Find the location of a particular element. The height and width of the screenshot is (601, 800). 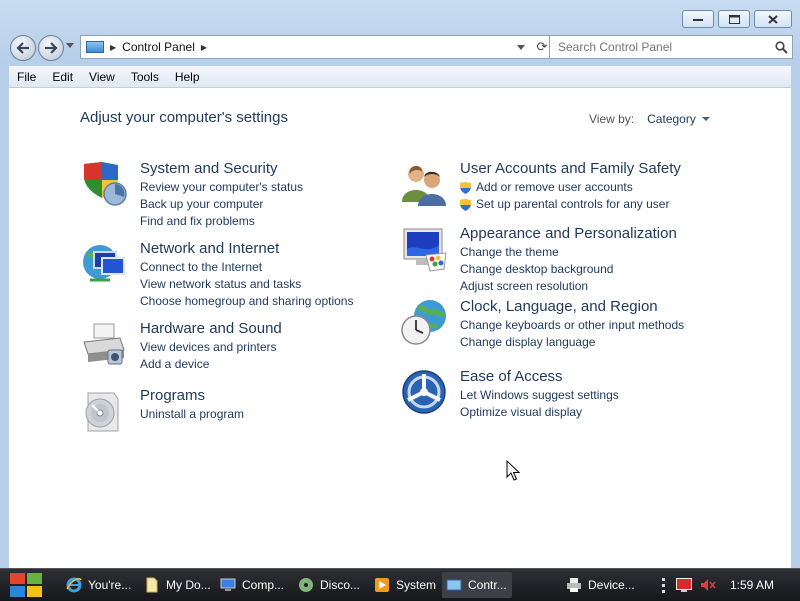

system-tray: 1:59 AM is located at coordinates (726, 585).